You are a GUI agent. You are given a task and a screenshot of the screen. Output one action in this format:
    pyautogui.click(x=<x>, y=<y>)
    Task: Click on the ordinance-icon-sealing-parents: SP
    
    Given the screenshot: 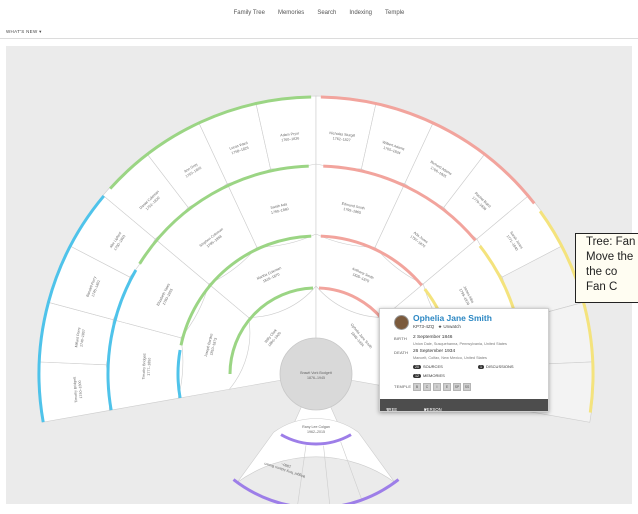 What is the action you would take?
    pyautogui.click(x=457, y=387)
    